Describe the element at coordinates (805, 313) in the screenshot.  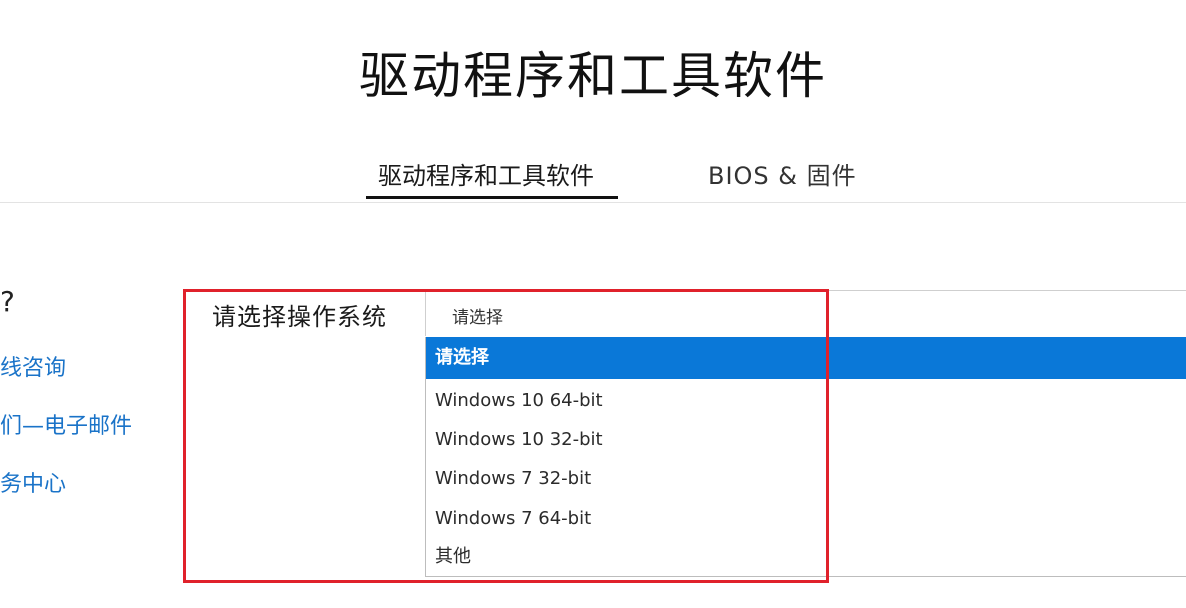
I see `os-select: 请选择` at that location.